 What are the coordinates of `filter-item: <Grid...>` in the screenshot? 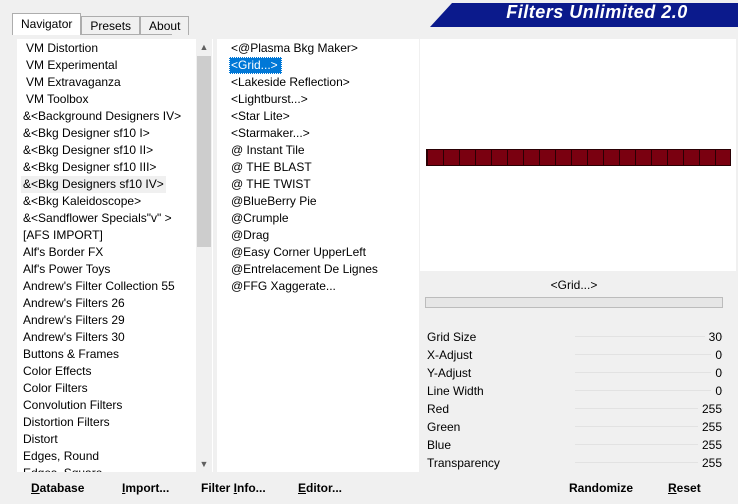 It's located at (255, 65).